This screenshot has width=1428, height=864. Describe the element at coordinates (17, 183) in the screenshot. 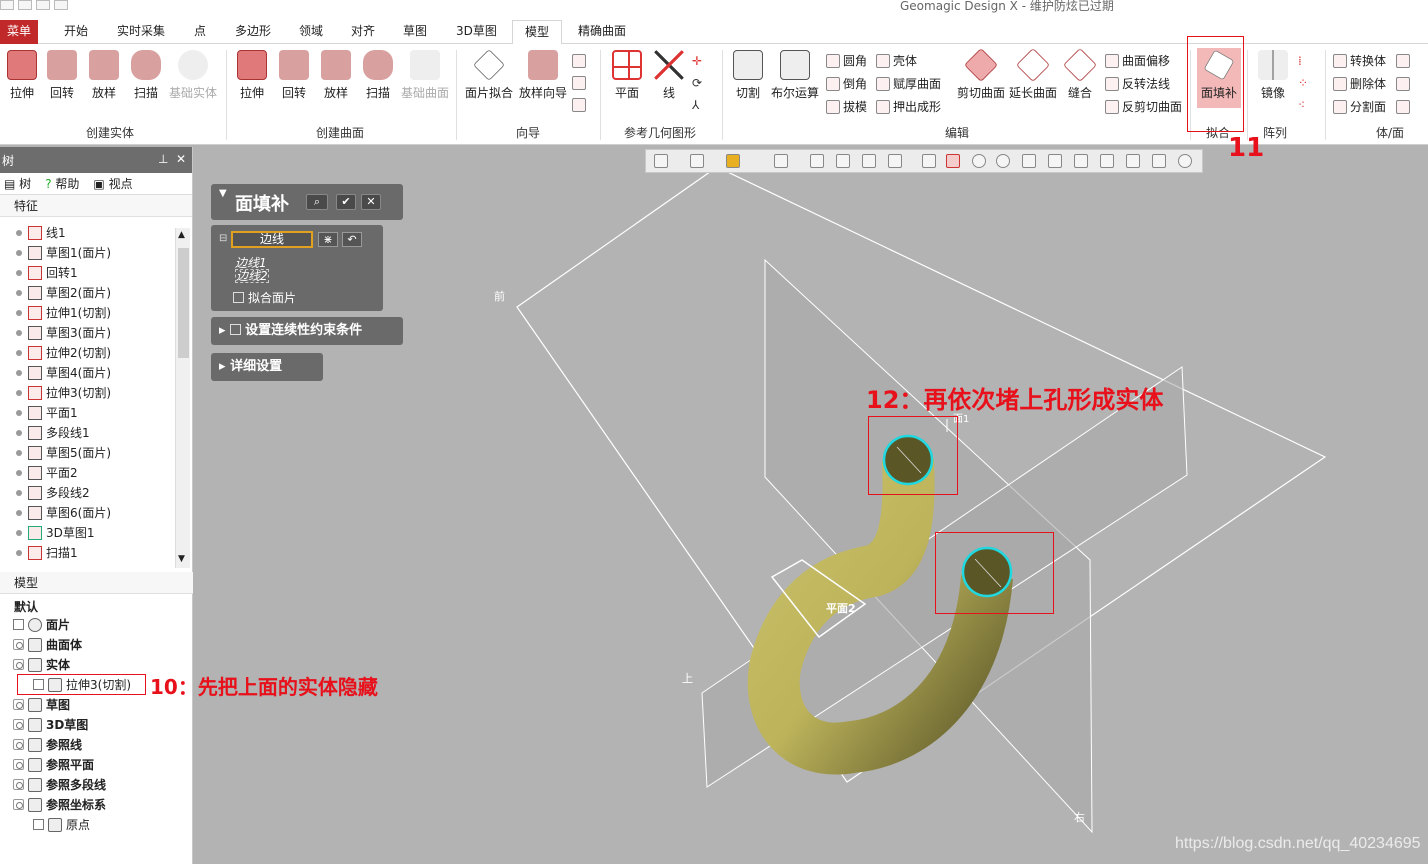

I see `subtab-tree: ▤ 树` at that location.